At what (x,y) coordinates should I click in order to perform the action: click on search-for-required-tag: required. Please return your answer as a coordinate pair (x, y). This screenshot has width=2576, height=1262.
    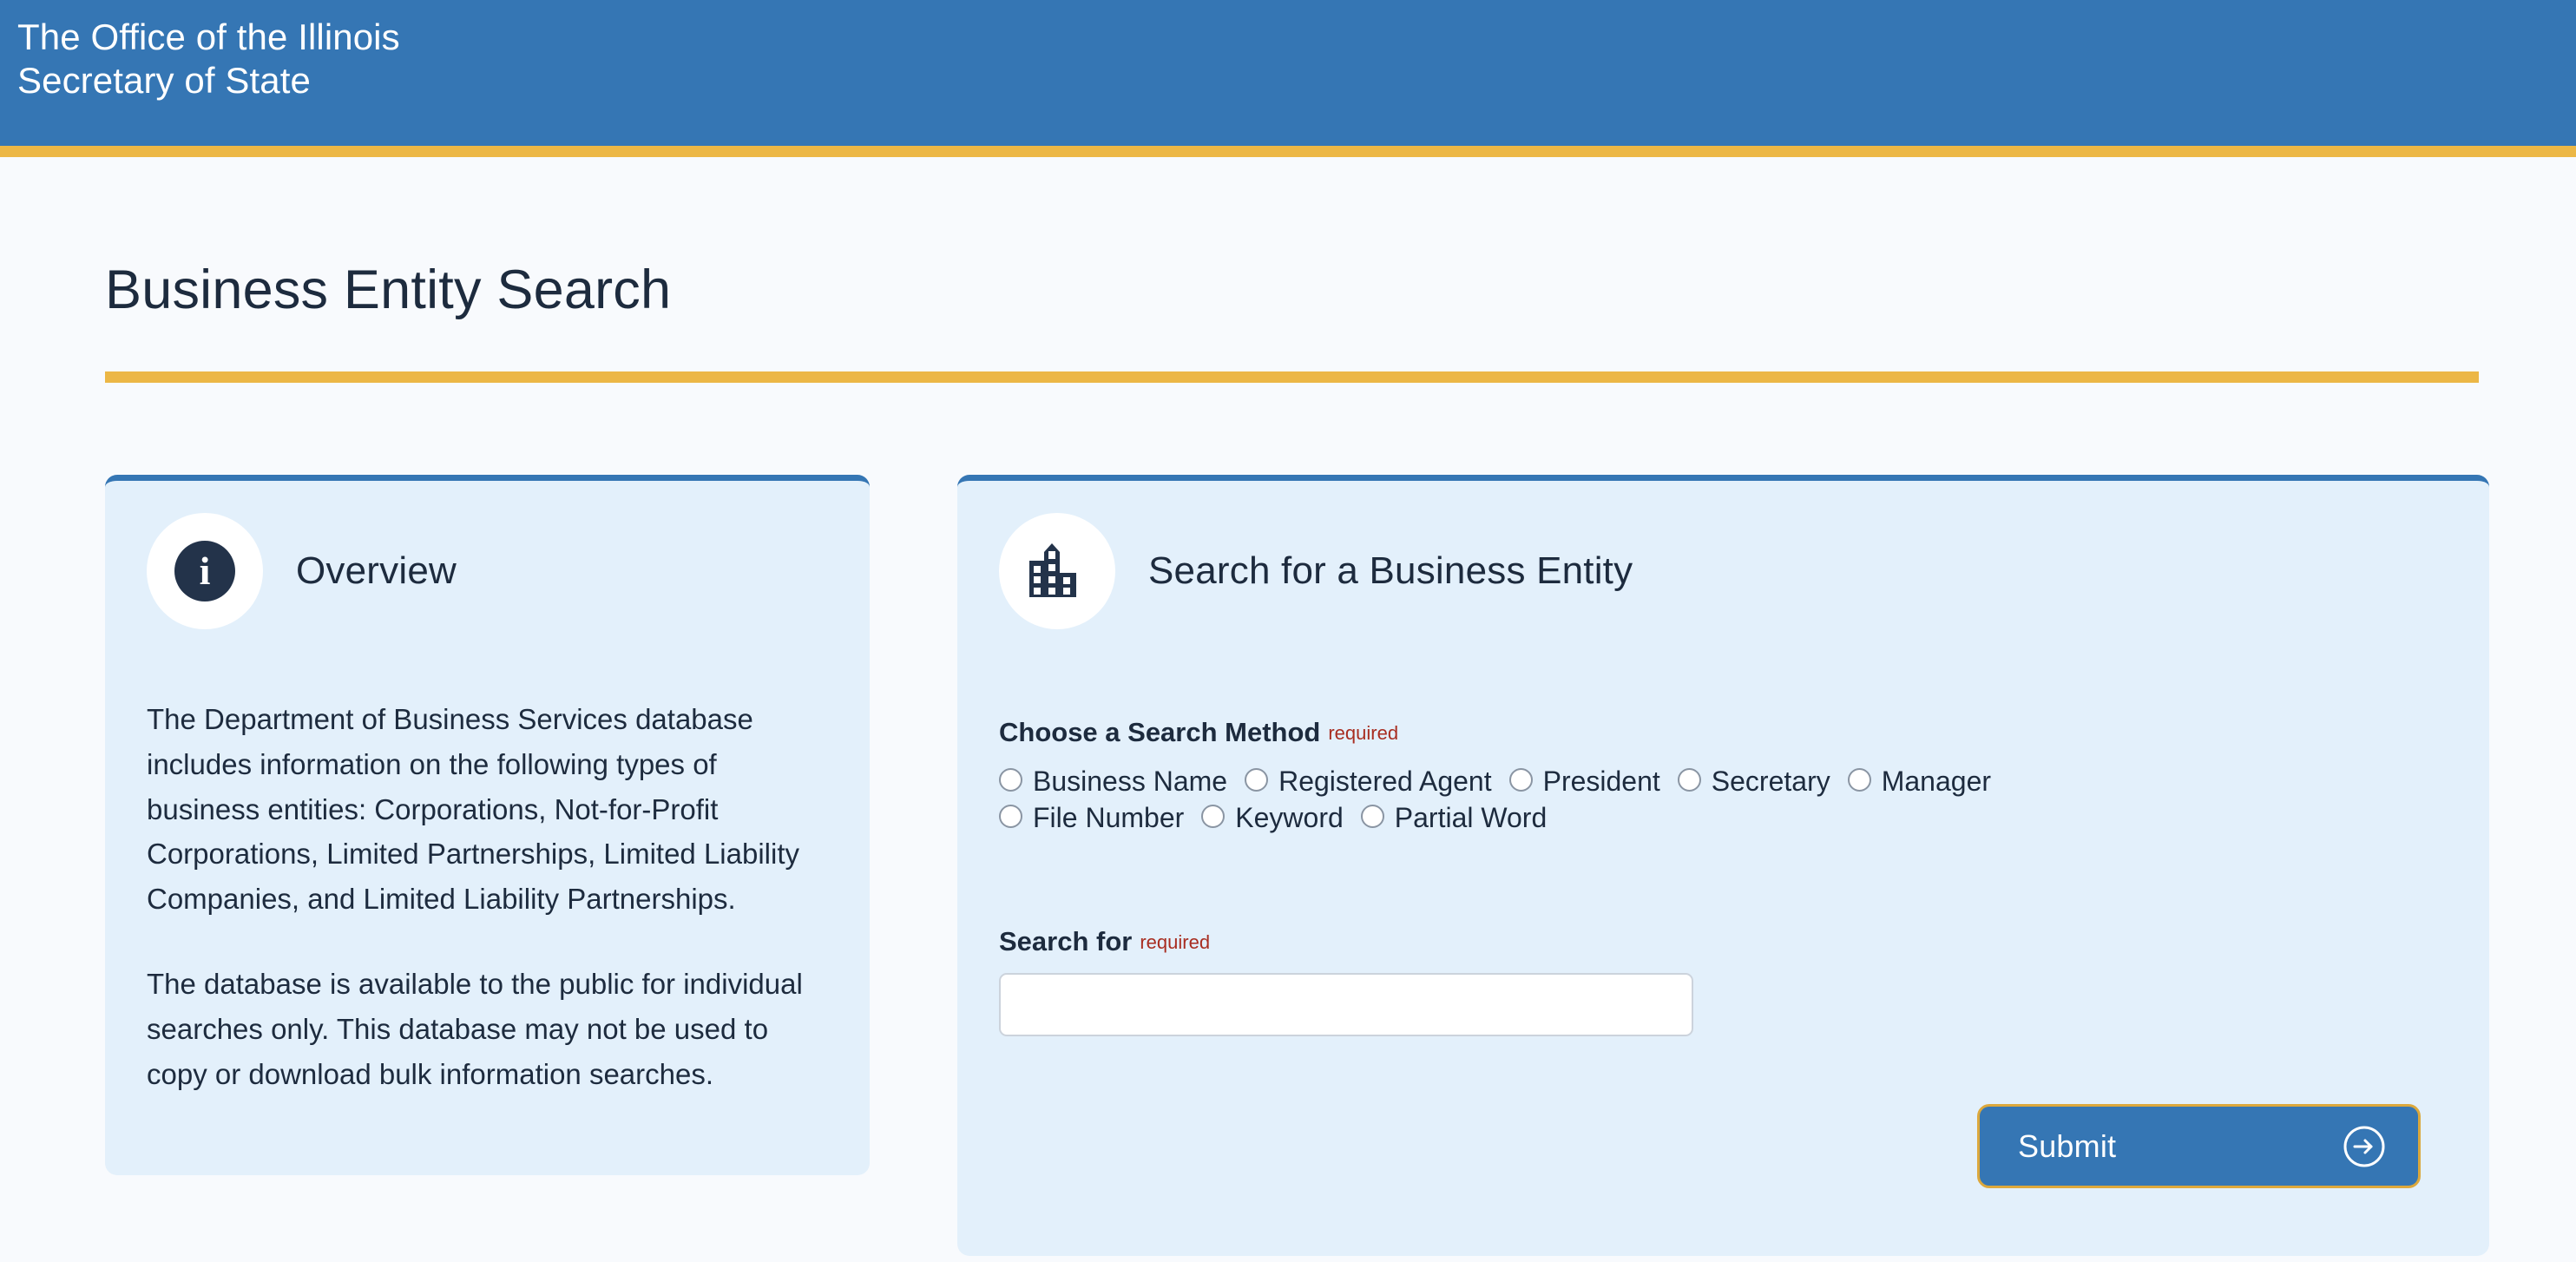
    Looking at the image, I should click on (1175, 942).